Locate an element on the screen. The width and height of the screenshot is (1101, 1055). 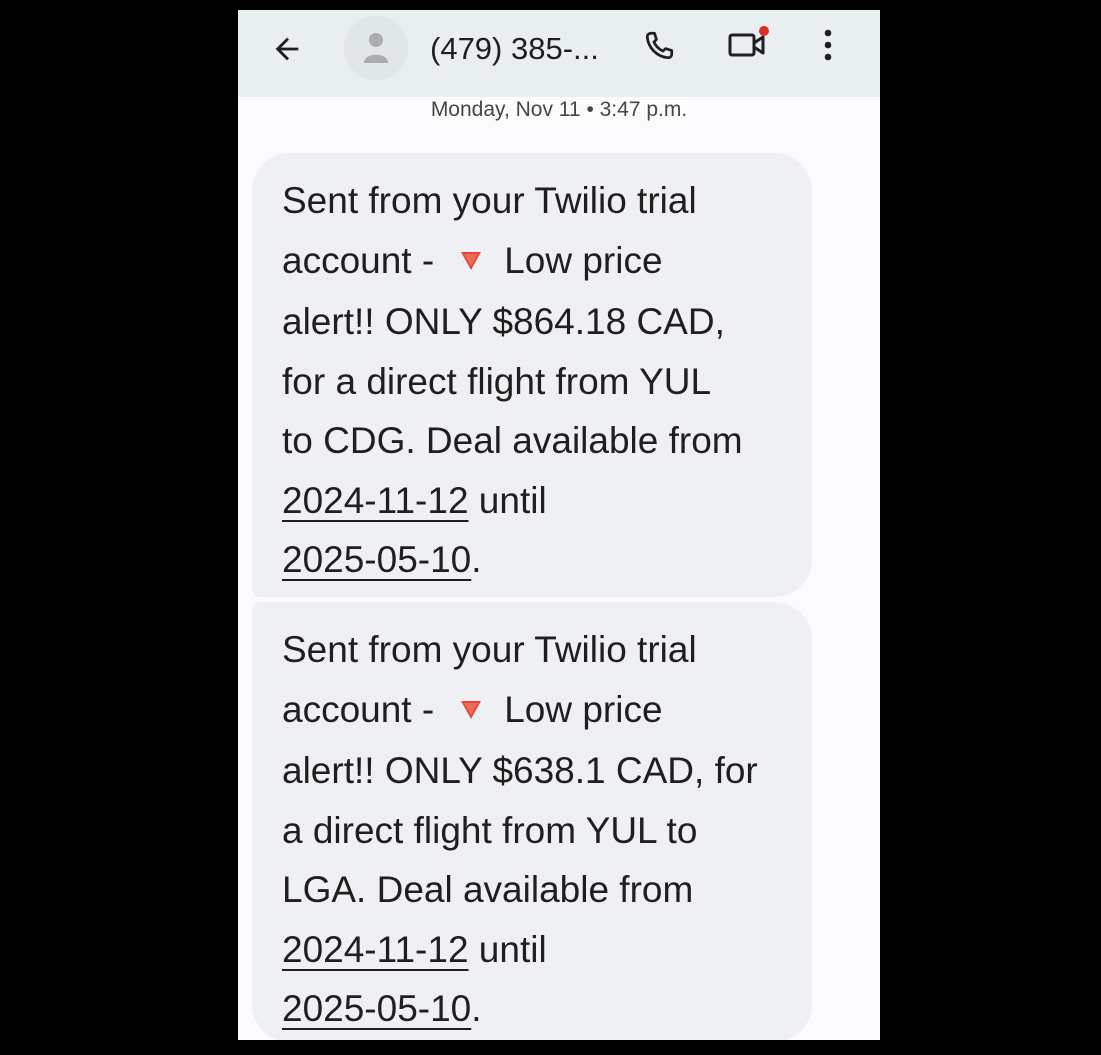
more-vert-icon is located at coordinates (828, 45).